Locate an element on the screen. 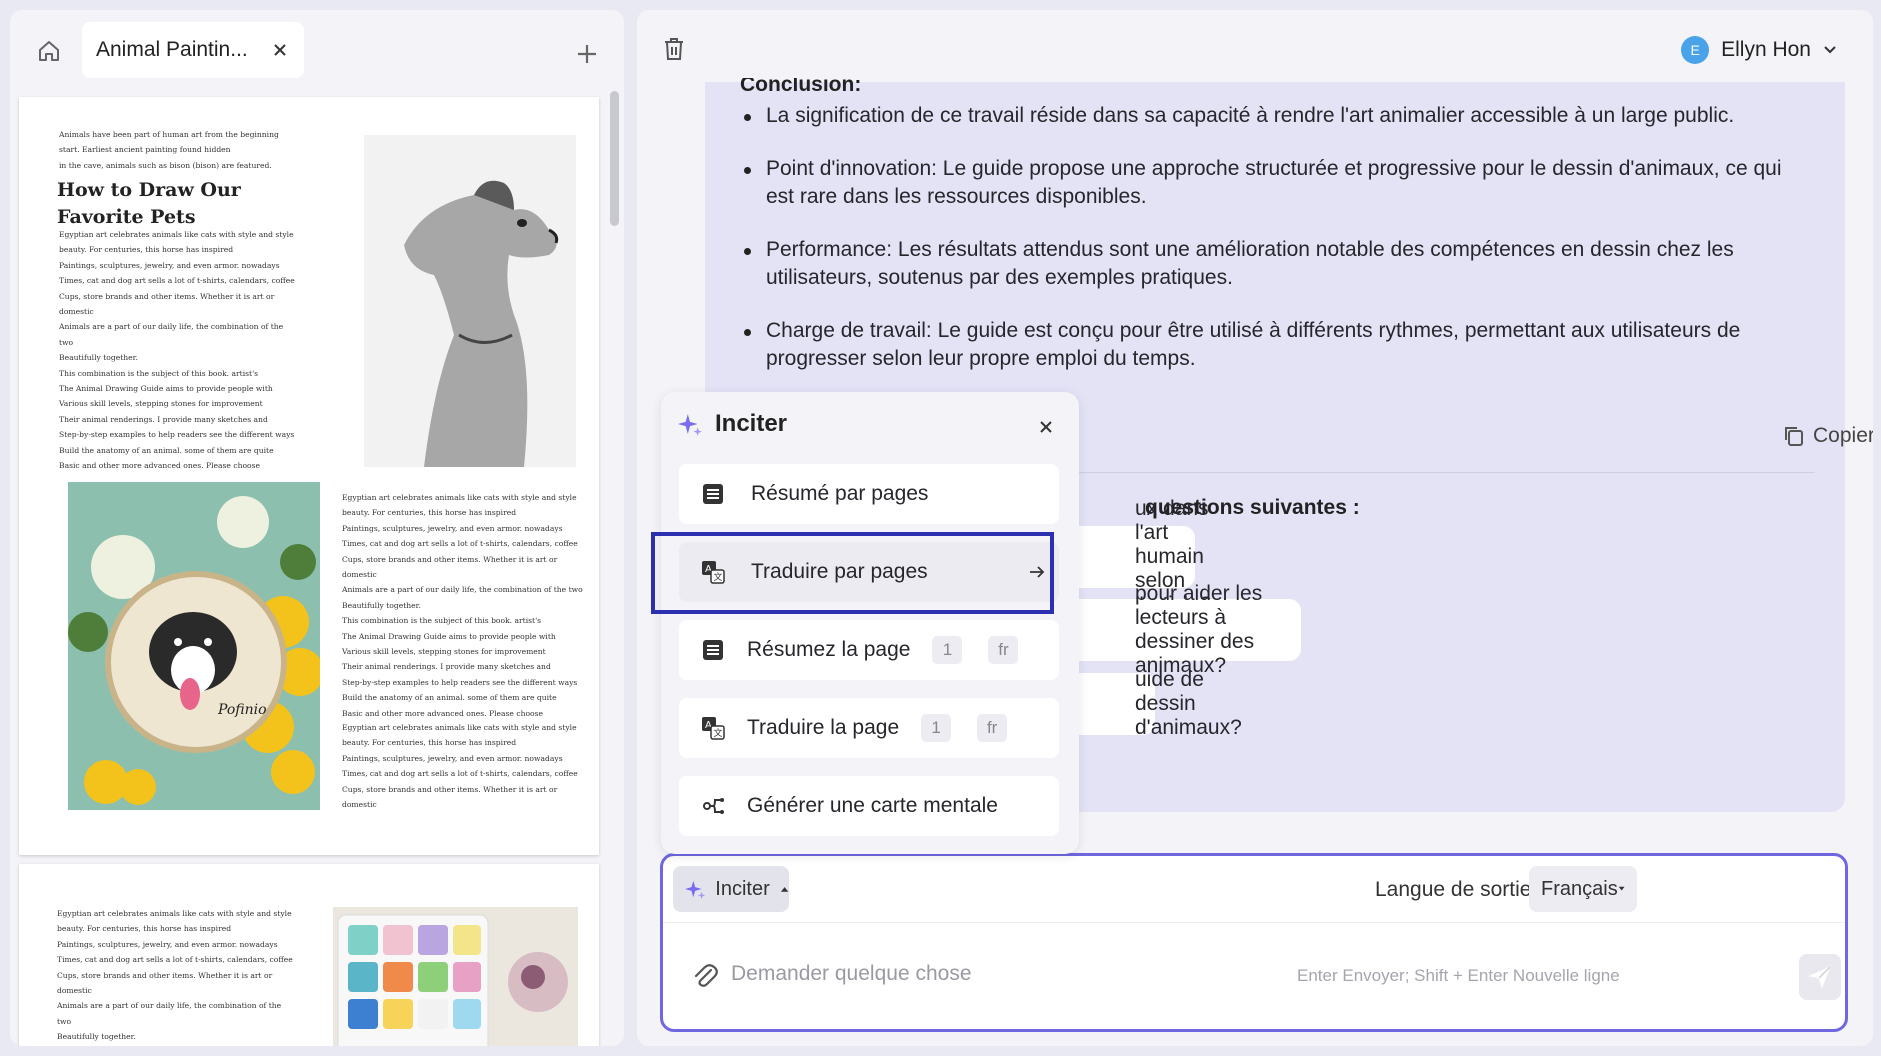 This screenshot has height=1056, width=1881. user-menu: E Ellyn Hon is located at coordinates (1759, 50).